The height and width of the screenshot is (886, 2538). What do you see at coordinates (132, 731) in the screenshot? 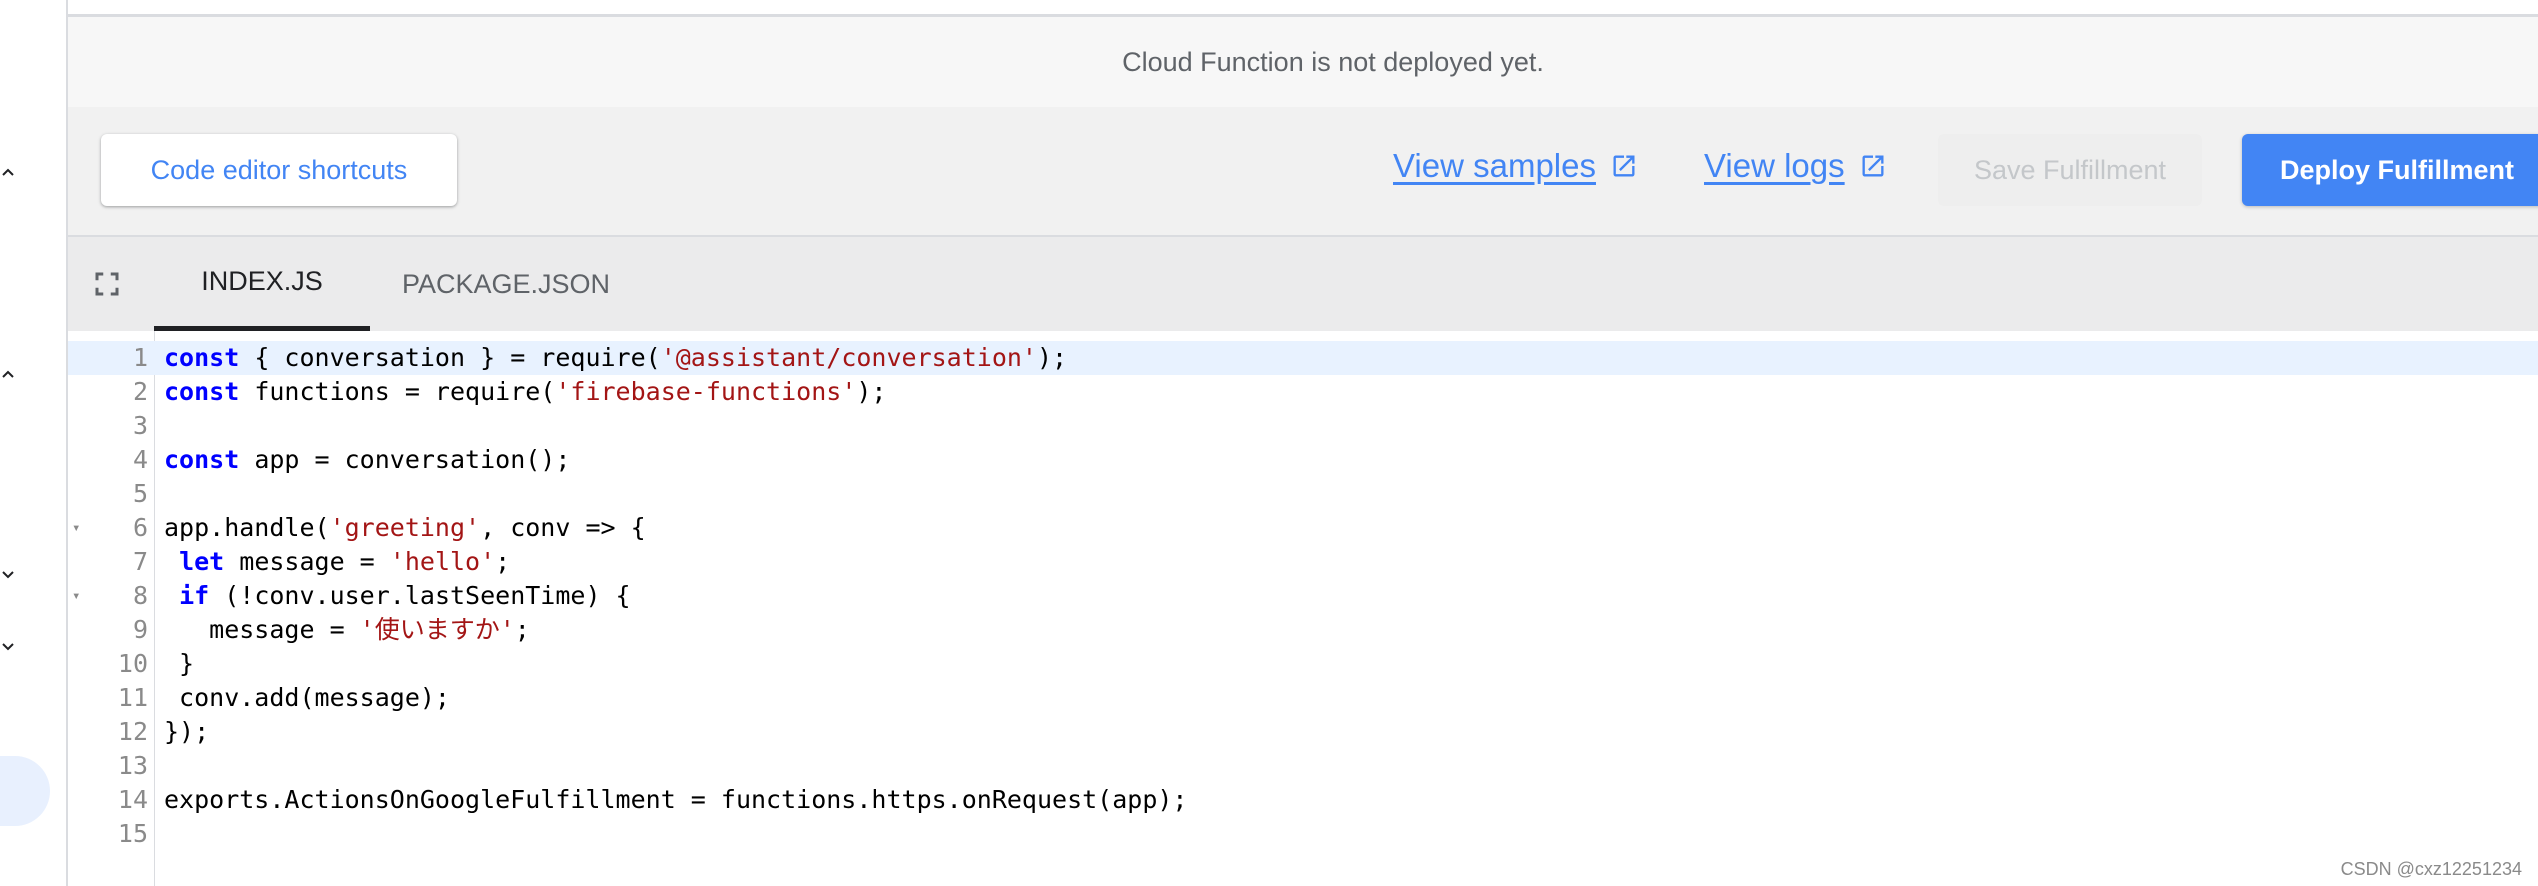
I see `line-number: 12` at bounding box center [132, 731].